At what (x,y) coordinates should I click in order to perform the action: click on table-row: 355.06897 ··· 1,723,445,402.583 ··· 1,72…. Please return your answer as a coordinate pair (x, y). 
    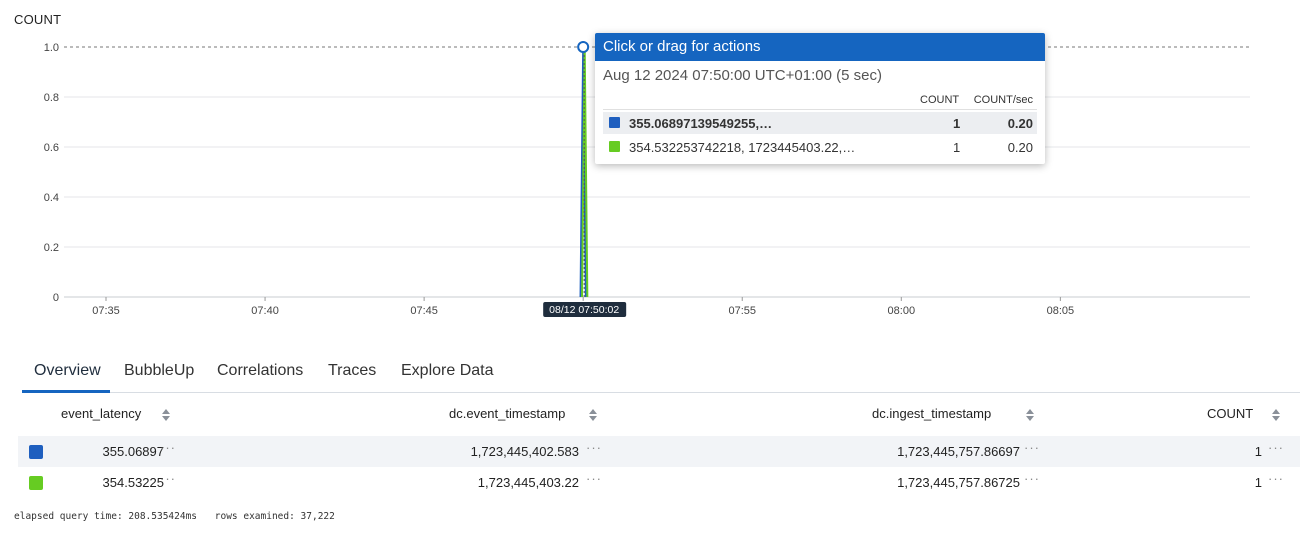
    Looking at the image, I should click on (659, 451).